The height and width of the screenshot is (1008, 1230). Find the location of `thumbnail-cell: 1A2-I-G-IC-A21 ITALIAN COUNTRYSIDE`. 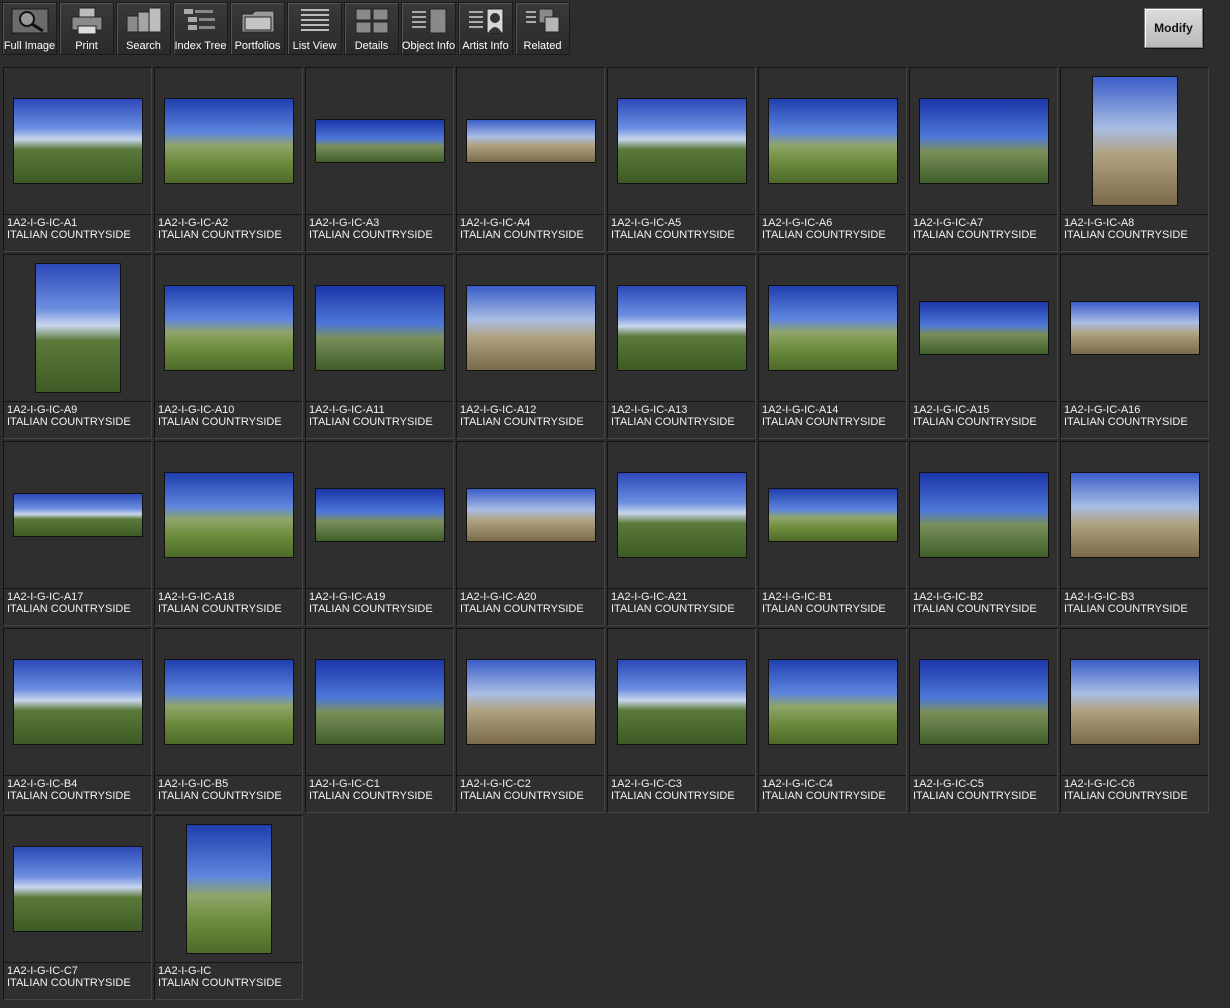

thumbnail-cell: 1A2-I-G-IC-A21 ITALIAN COUNTRYSIDE is located at coordinates (681, 533).